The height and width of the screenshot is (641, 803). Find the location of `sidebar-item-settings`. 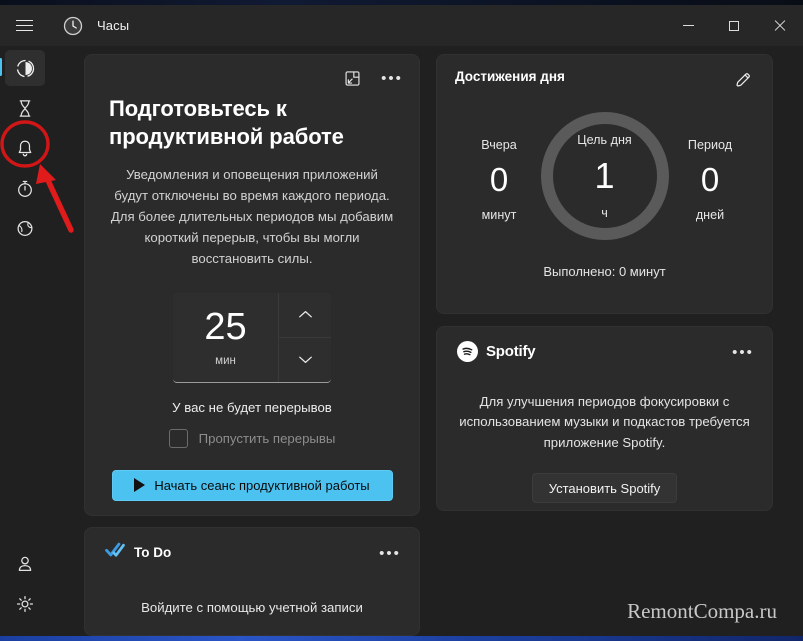

sidebar-item-settings is located at coordinates (25, 604).